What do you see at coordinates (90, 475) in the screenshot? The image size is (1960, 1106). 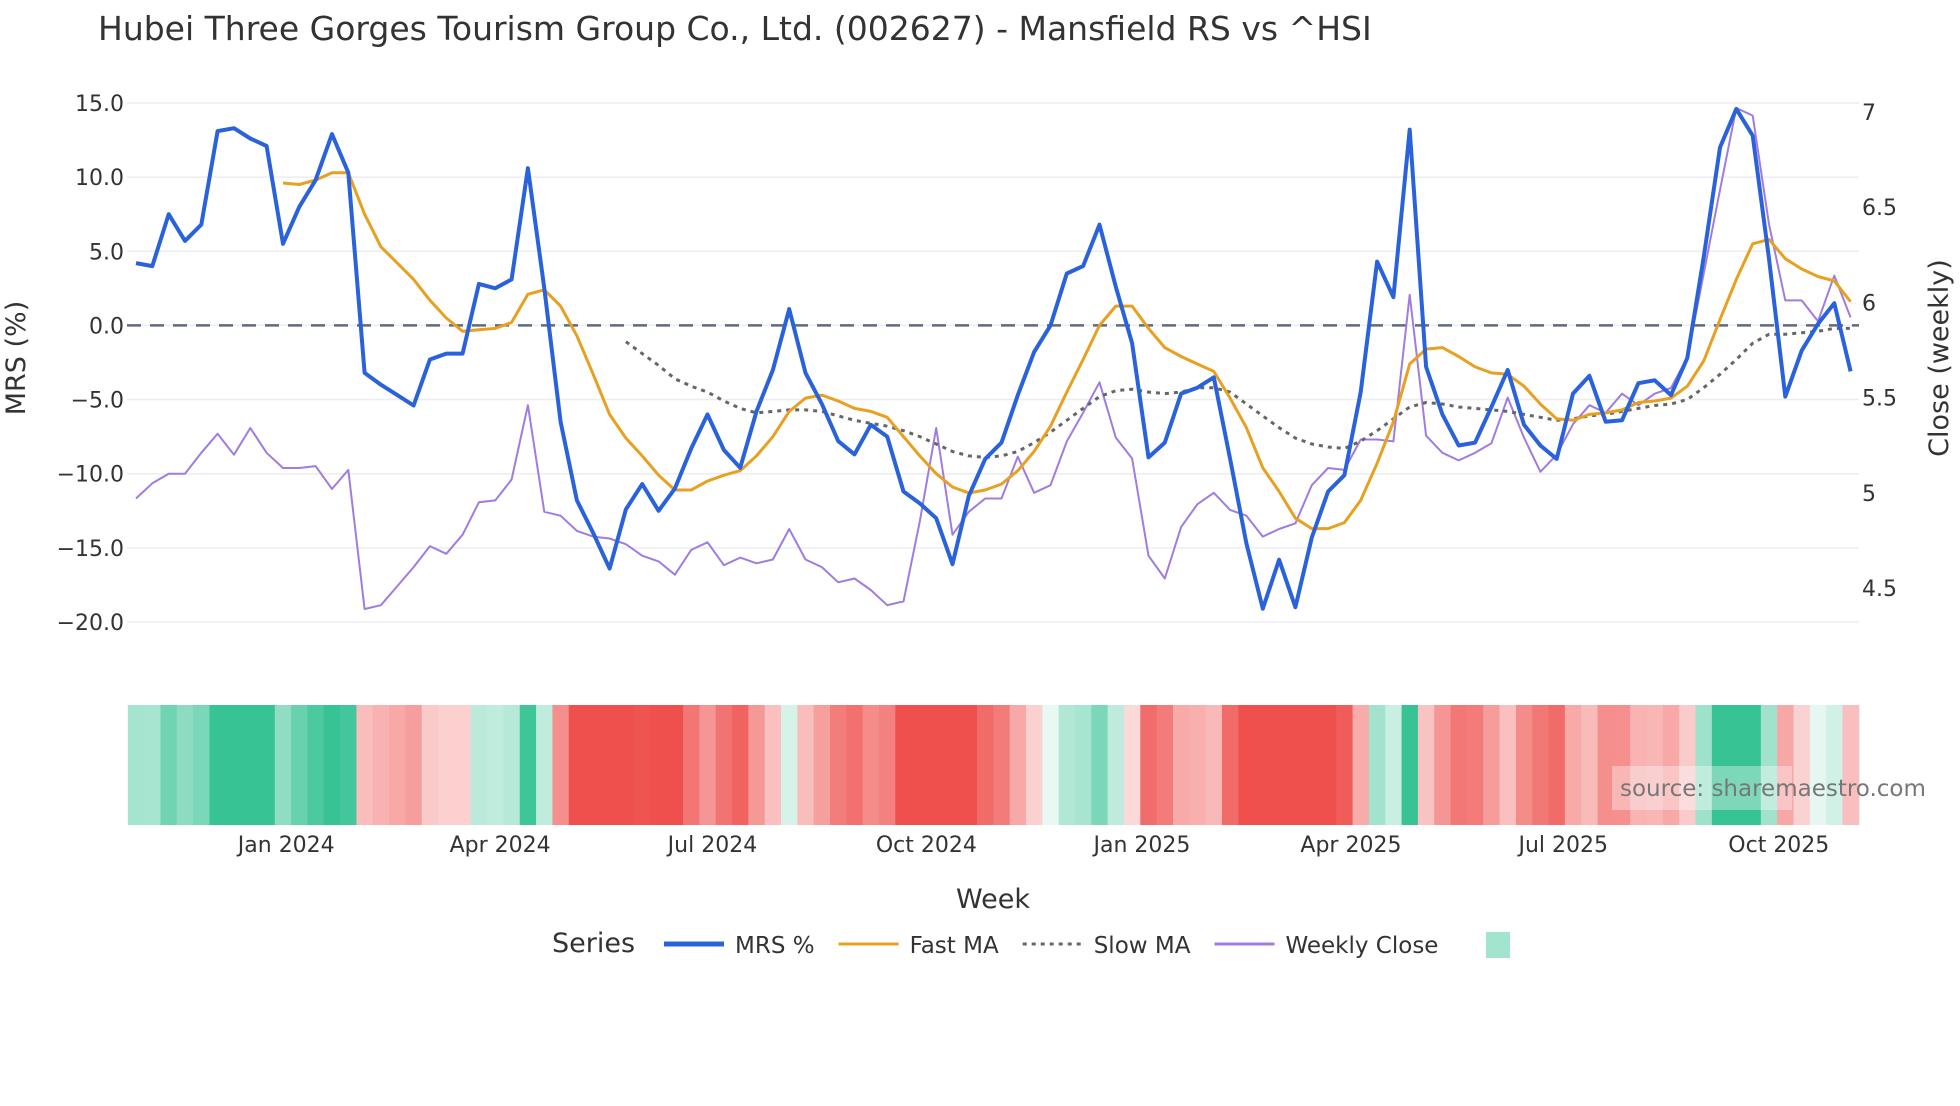 I see `y-tick-label: −10.0` at bounding box center [90, 475].